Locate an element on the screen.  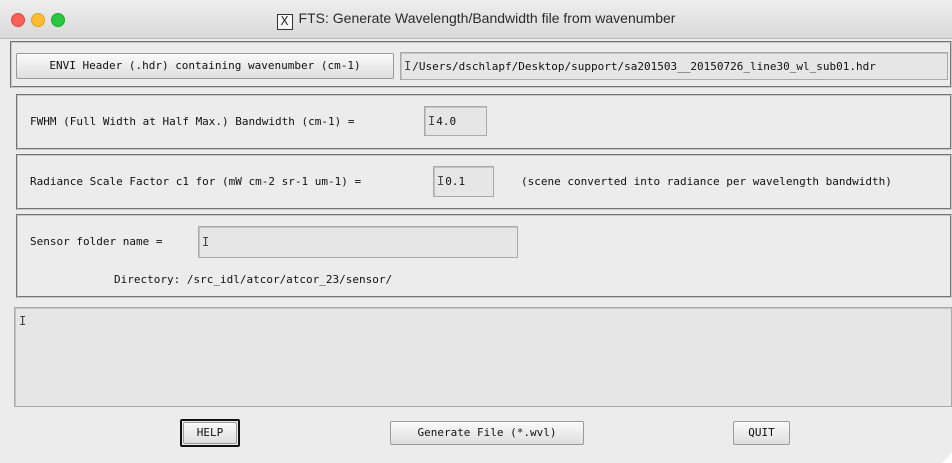
help-button: HELP is located at coordinates (210, 433).